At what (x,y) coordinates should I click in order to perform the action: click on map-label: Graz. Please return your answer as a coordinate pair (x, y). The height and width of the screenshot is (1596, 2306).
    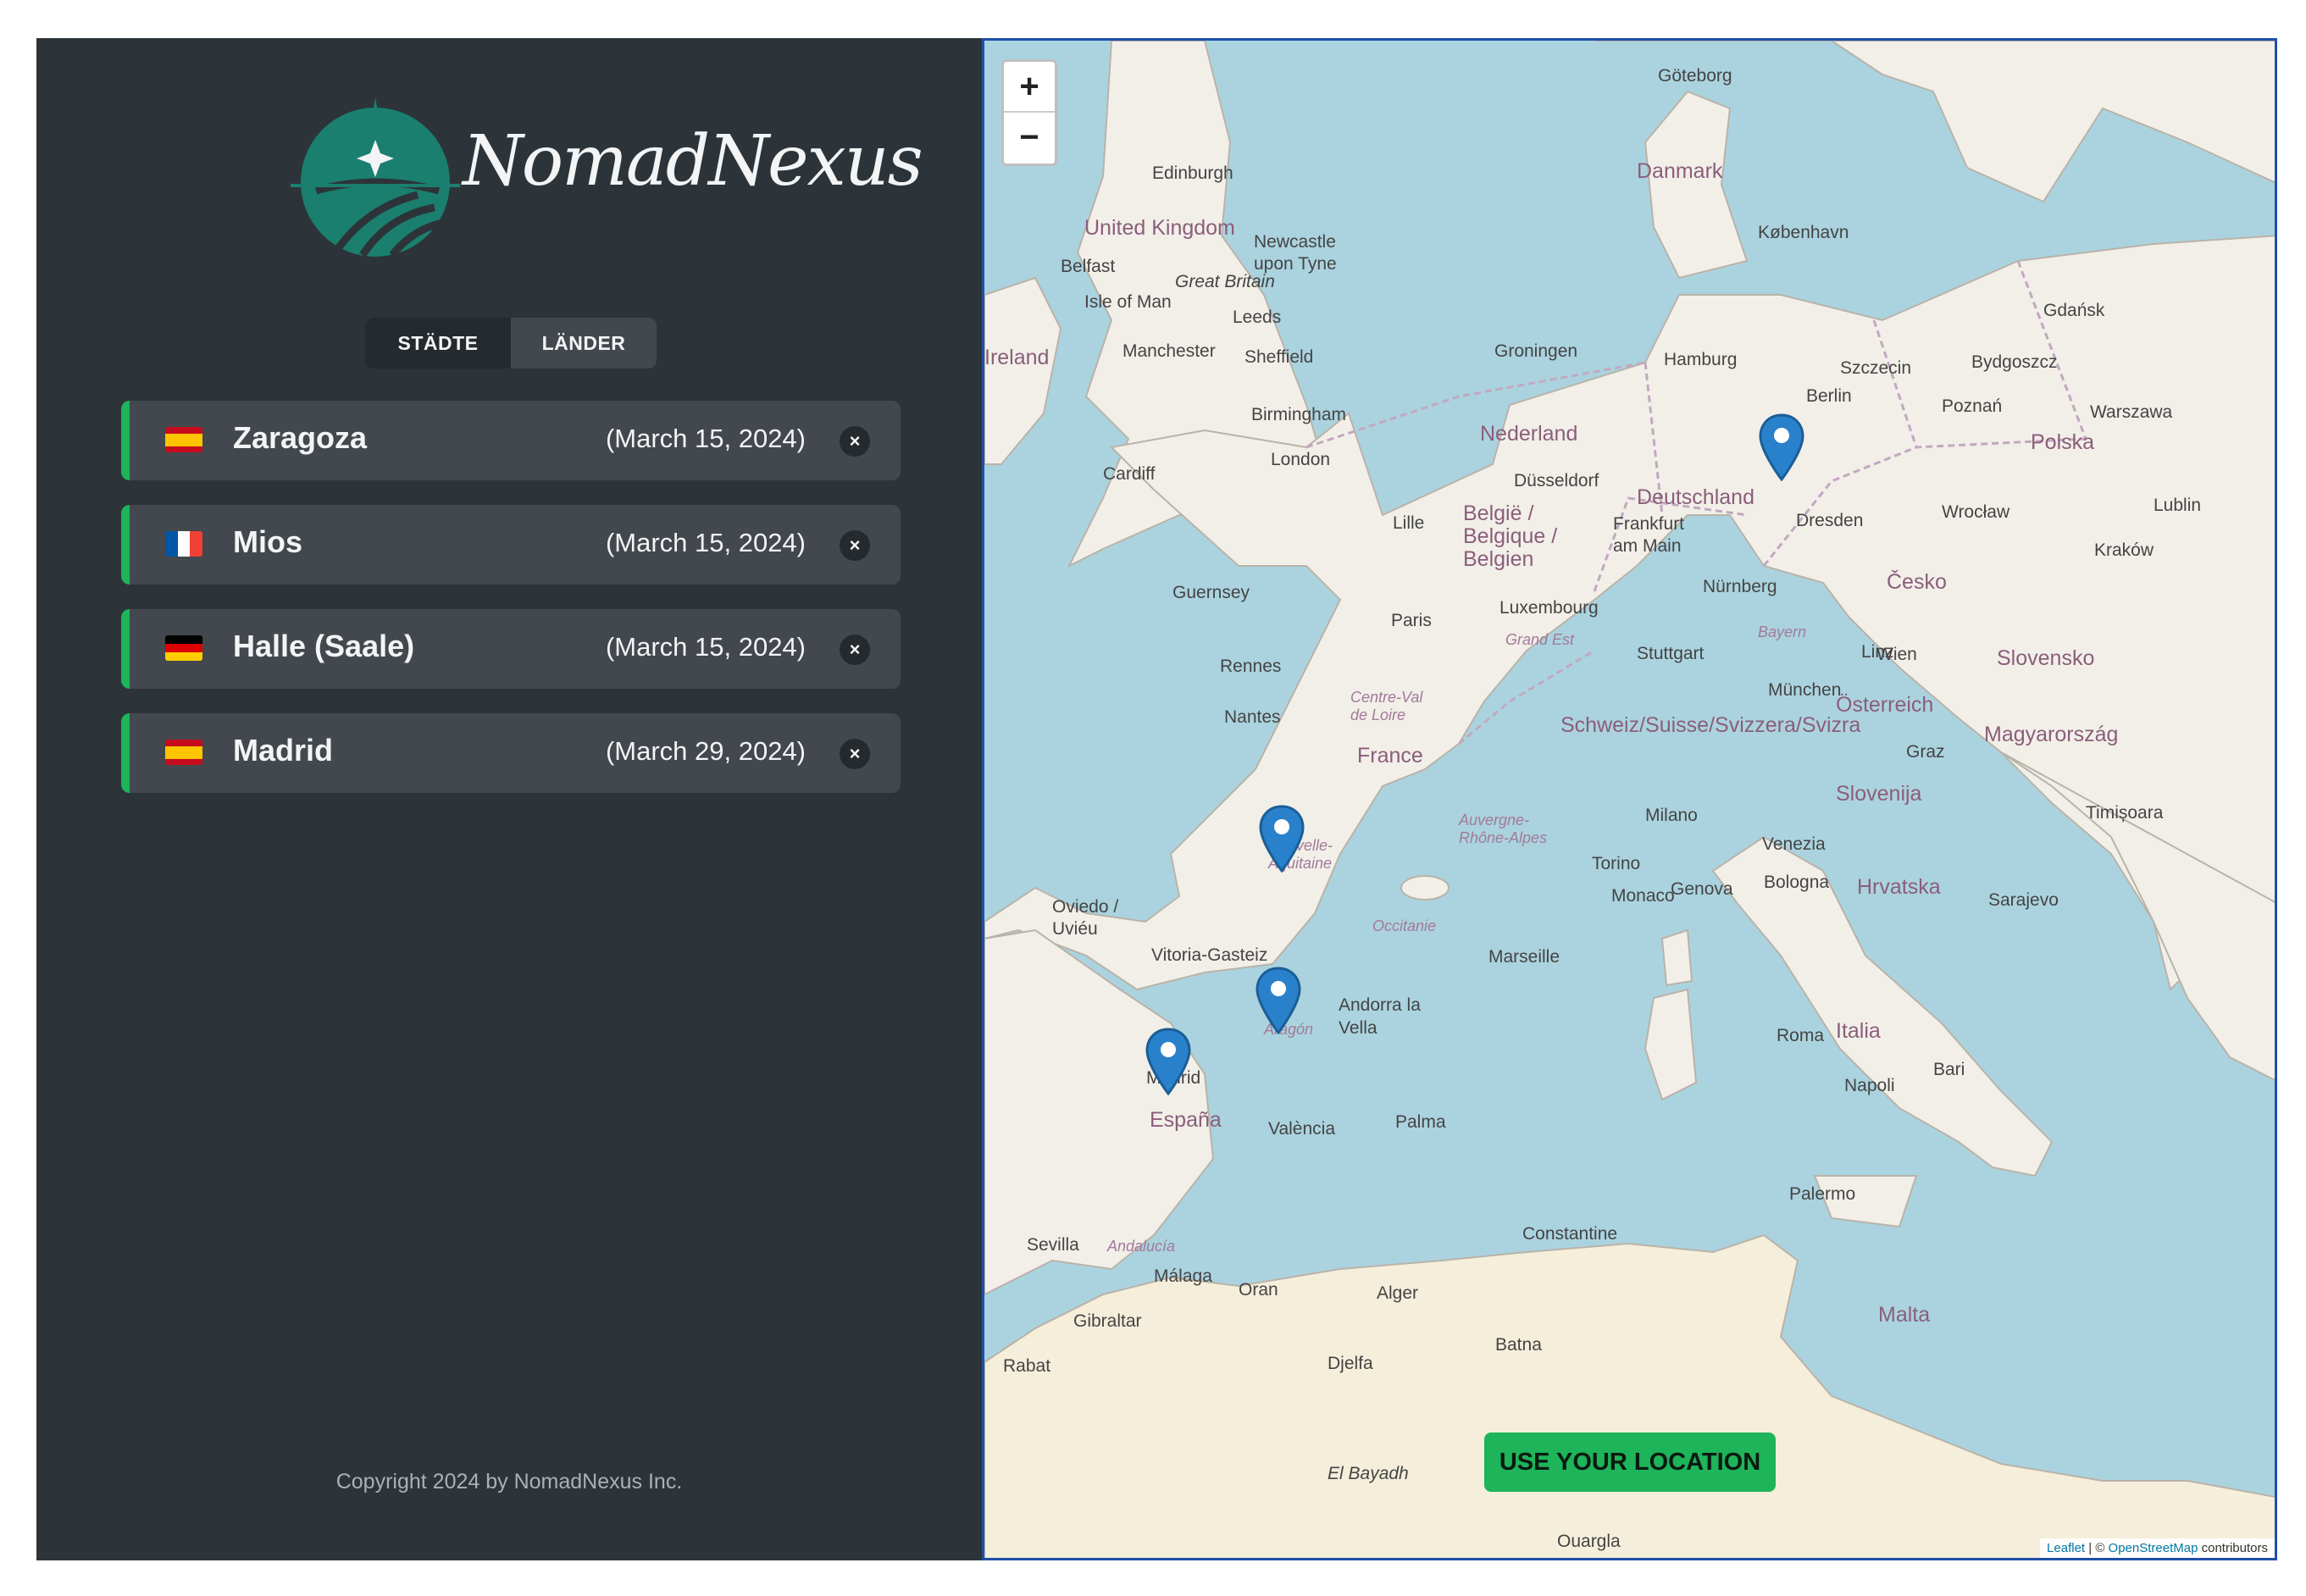
    Looking at the image, I should click on (1925, 752).